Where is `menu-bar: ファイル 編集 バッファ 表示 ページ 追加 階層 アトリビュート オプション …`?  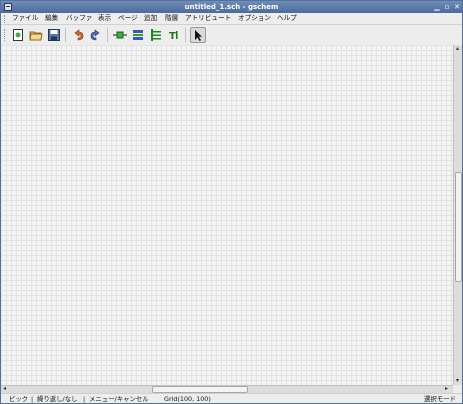
menu-bar: ファイル 編集 バッファ 表示 ページ 追加 階層 アトリビュート オプション … is located at coordinates (231, 19).